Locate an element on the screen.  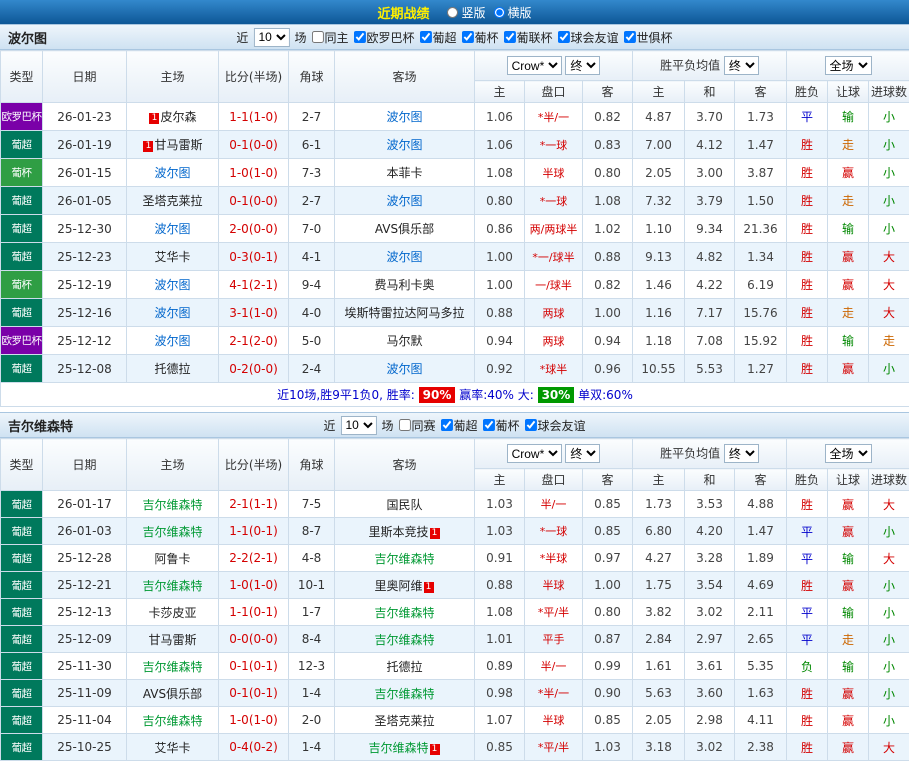
team-cell: 国民队 is located at coordinates (405, 504).